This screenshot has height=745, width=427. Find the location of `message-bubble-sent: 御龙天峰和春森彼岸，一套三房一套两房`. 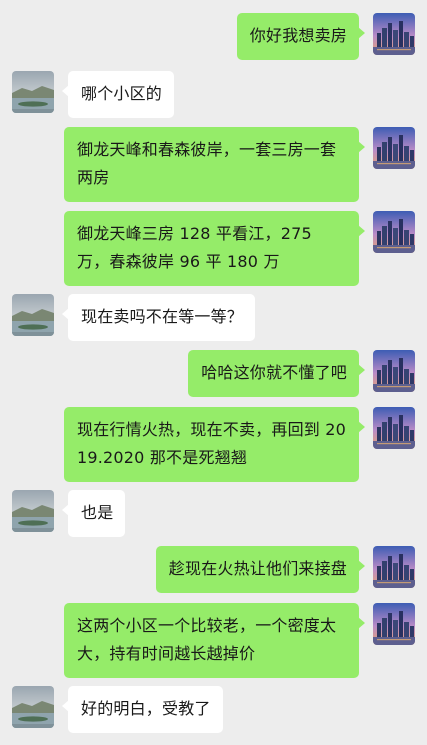

message-bubble-sent: 御龙天峰和春森彼岸，一套三房一套两房 is located at coordinates (214, 164).